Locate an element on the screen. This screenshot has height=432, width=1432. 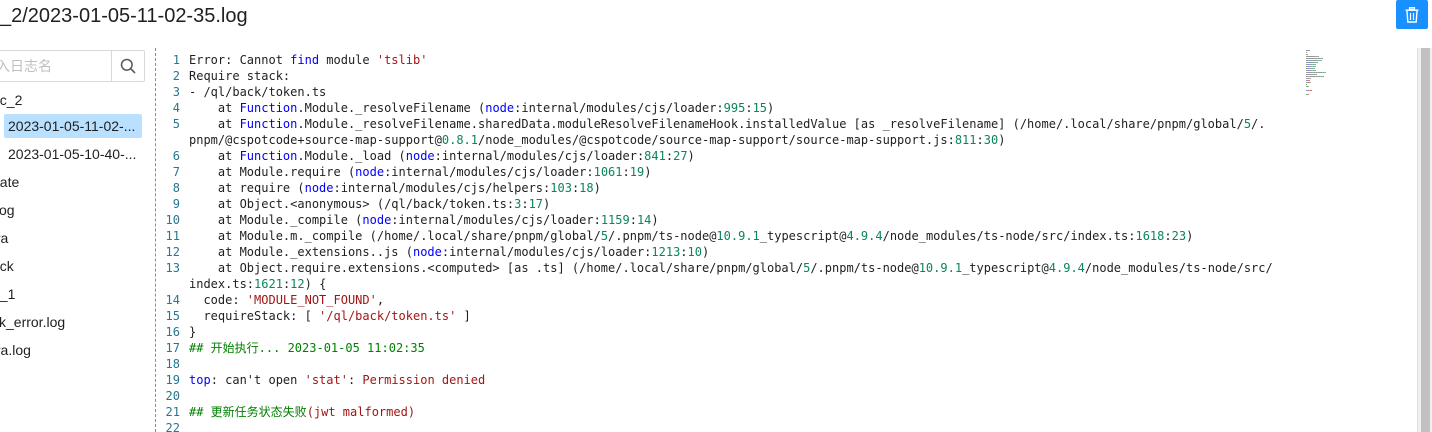
log-tree-node-label: nc_2 is located at coordinates (11, 100).